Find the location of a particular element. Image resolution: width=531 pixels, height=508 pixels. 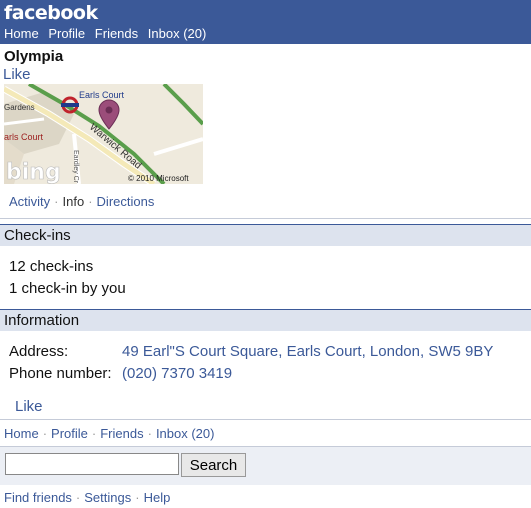

bottom-links: Find friends · Settings · Help is located at coordinates (87, 497).